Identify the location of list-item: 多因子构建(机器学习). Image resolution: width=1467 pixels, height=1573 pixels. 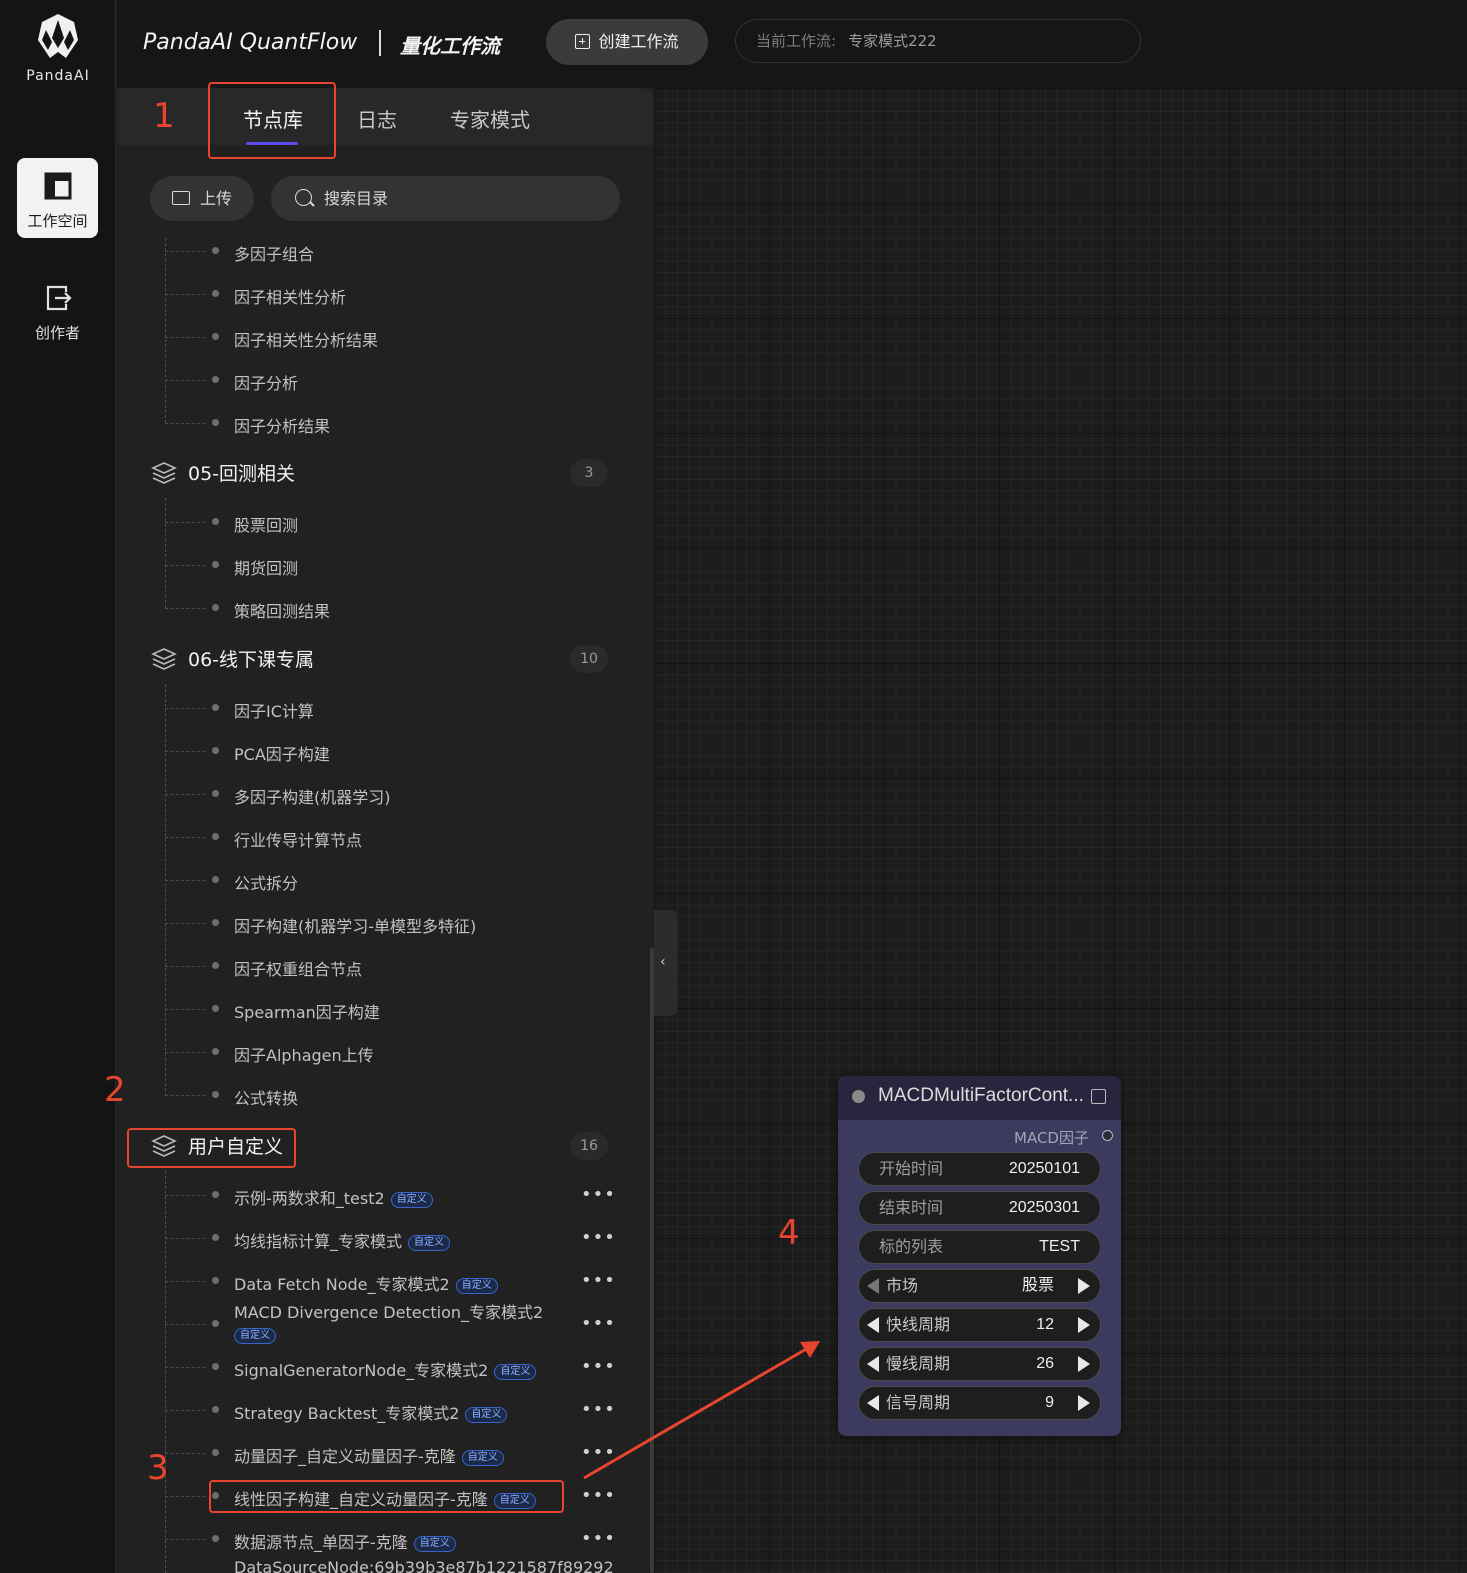
(312, 796).